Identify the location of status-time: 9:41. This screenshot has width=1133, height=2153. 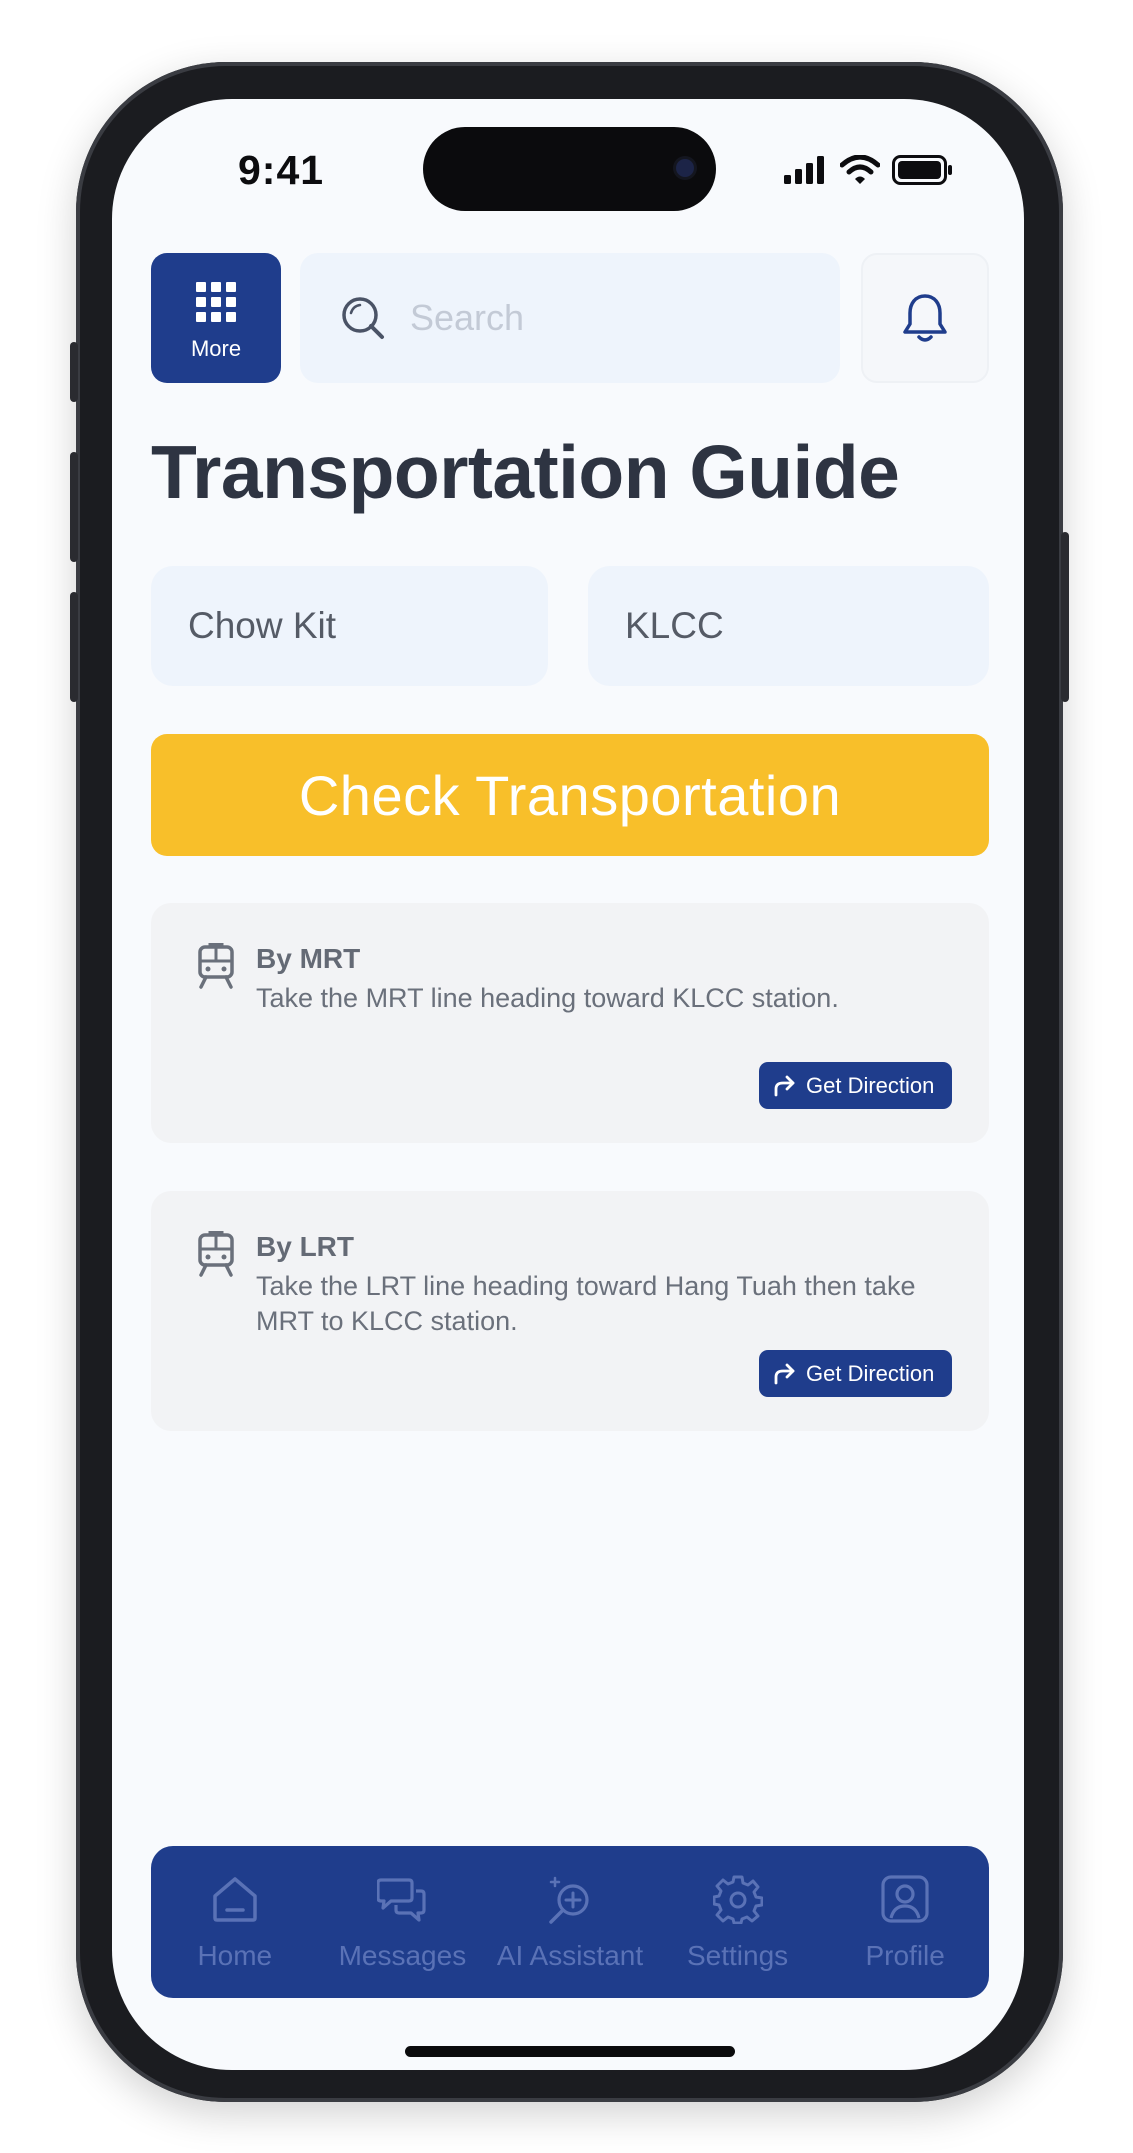
(281, 170).